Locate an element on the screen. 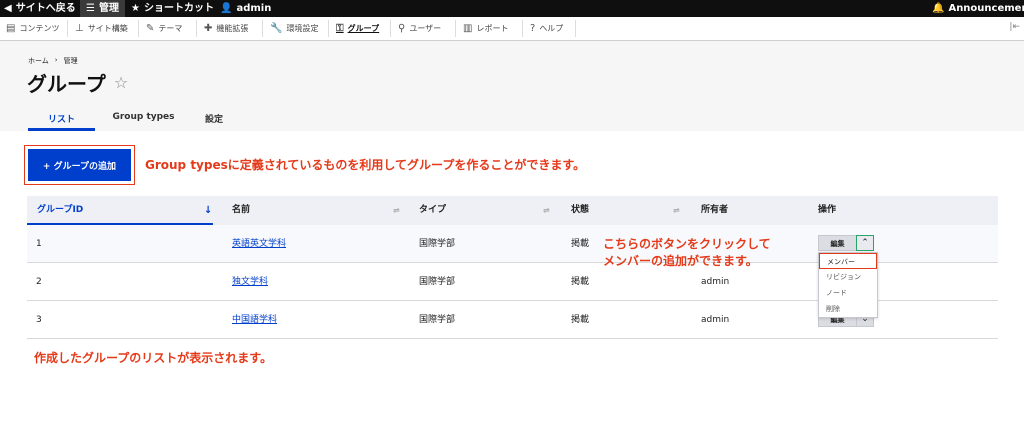 The width and height of the screenshot is (1024, 440). col-operations: 操作 is located at coordinates (827, 210).